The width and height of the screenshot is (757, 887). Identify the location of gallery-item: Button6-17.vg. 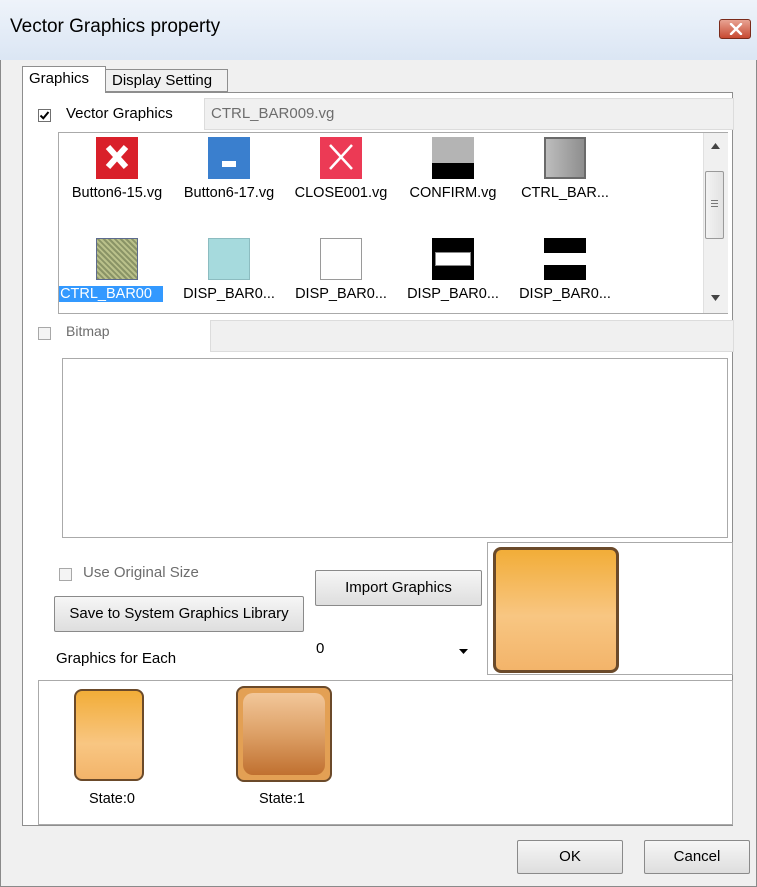
(229, 177).